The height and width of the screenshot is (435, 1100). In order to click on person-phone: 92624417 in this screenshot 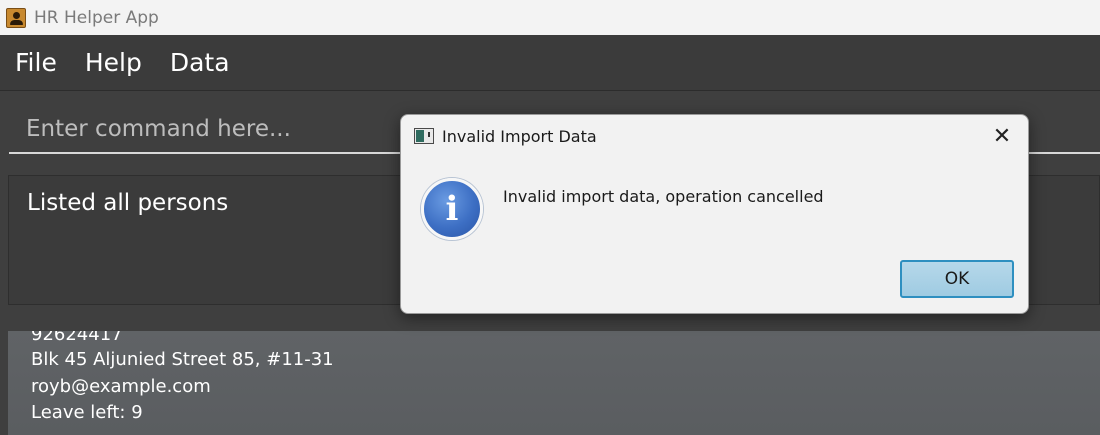, I will do `click(77, 338)`.